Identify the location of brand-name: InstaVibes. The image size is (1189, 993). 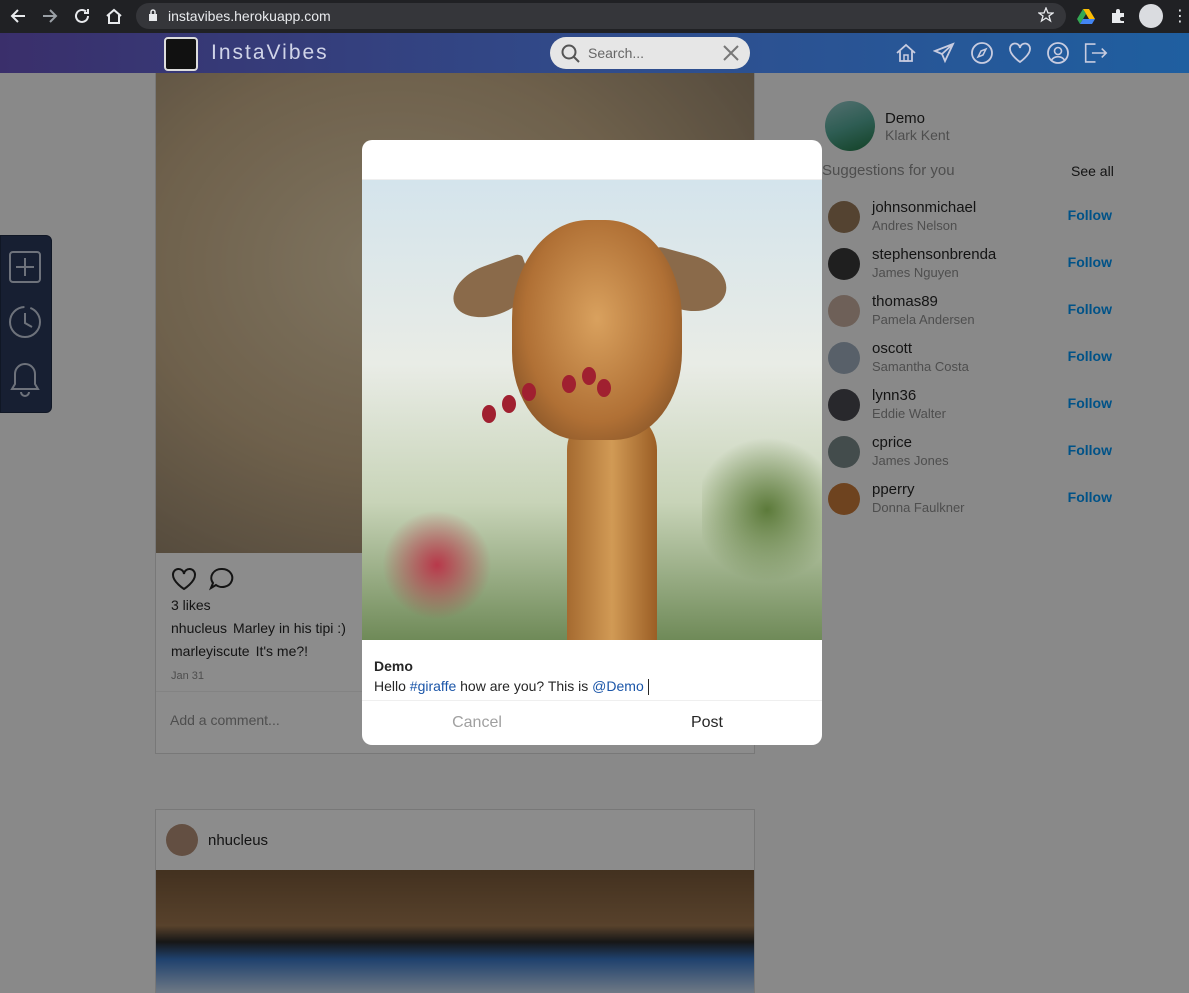
(270, 53).